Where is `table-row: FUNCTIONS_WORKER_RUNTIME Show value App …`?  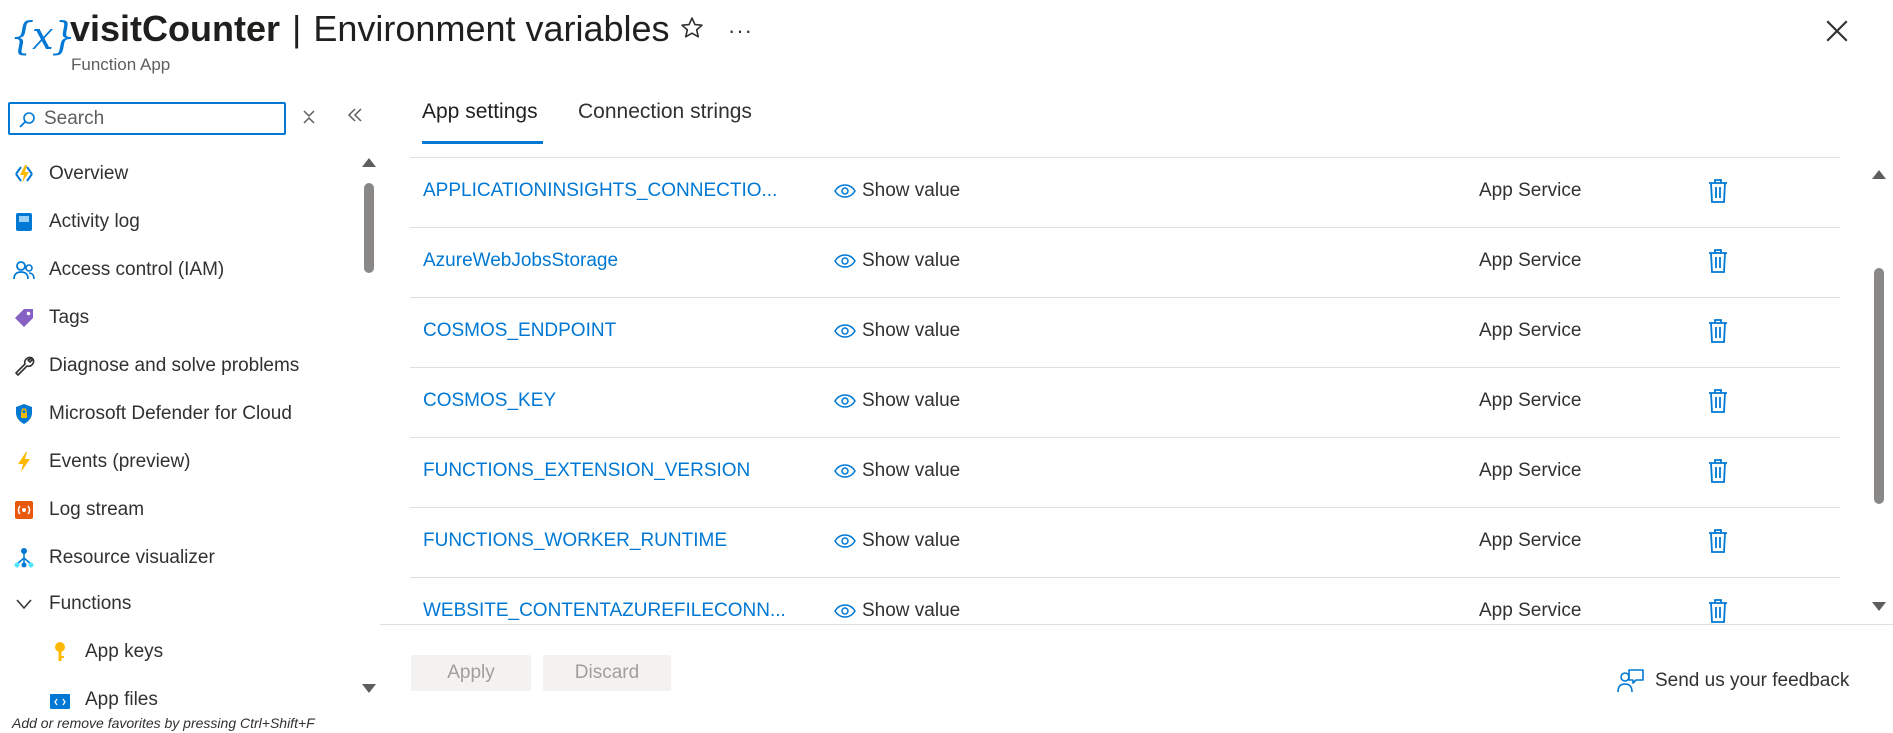 table-row: FUNCTIONS_WORKER_RUNTIME Show value App … is located at coordinates (1125, 542).